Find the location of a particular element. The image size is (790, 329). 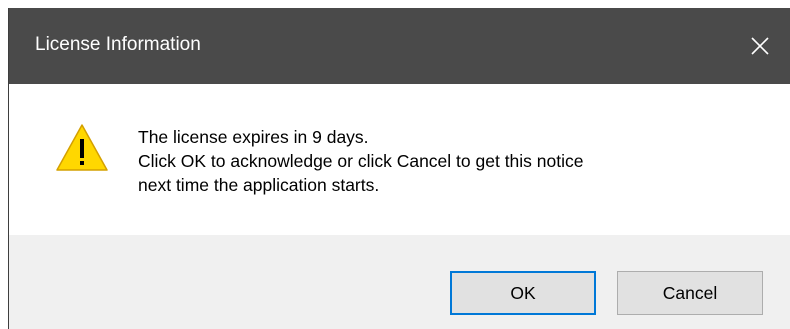

message-line: next time the application starts. is located at coordinates (259, 185).